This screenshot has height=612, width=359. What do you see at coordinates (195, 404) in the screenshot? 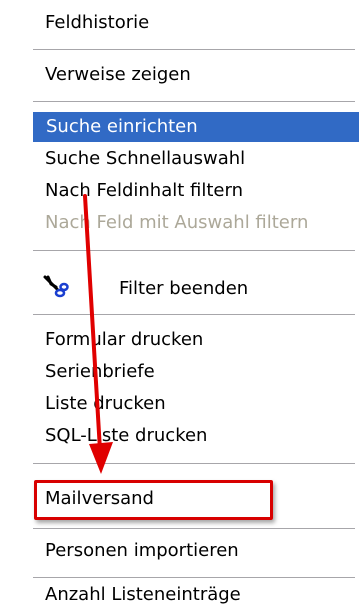
I see `menu-item-liste-drucken: Liste drucken` at bounding box center [195, 404].